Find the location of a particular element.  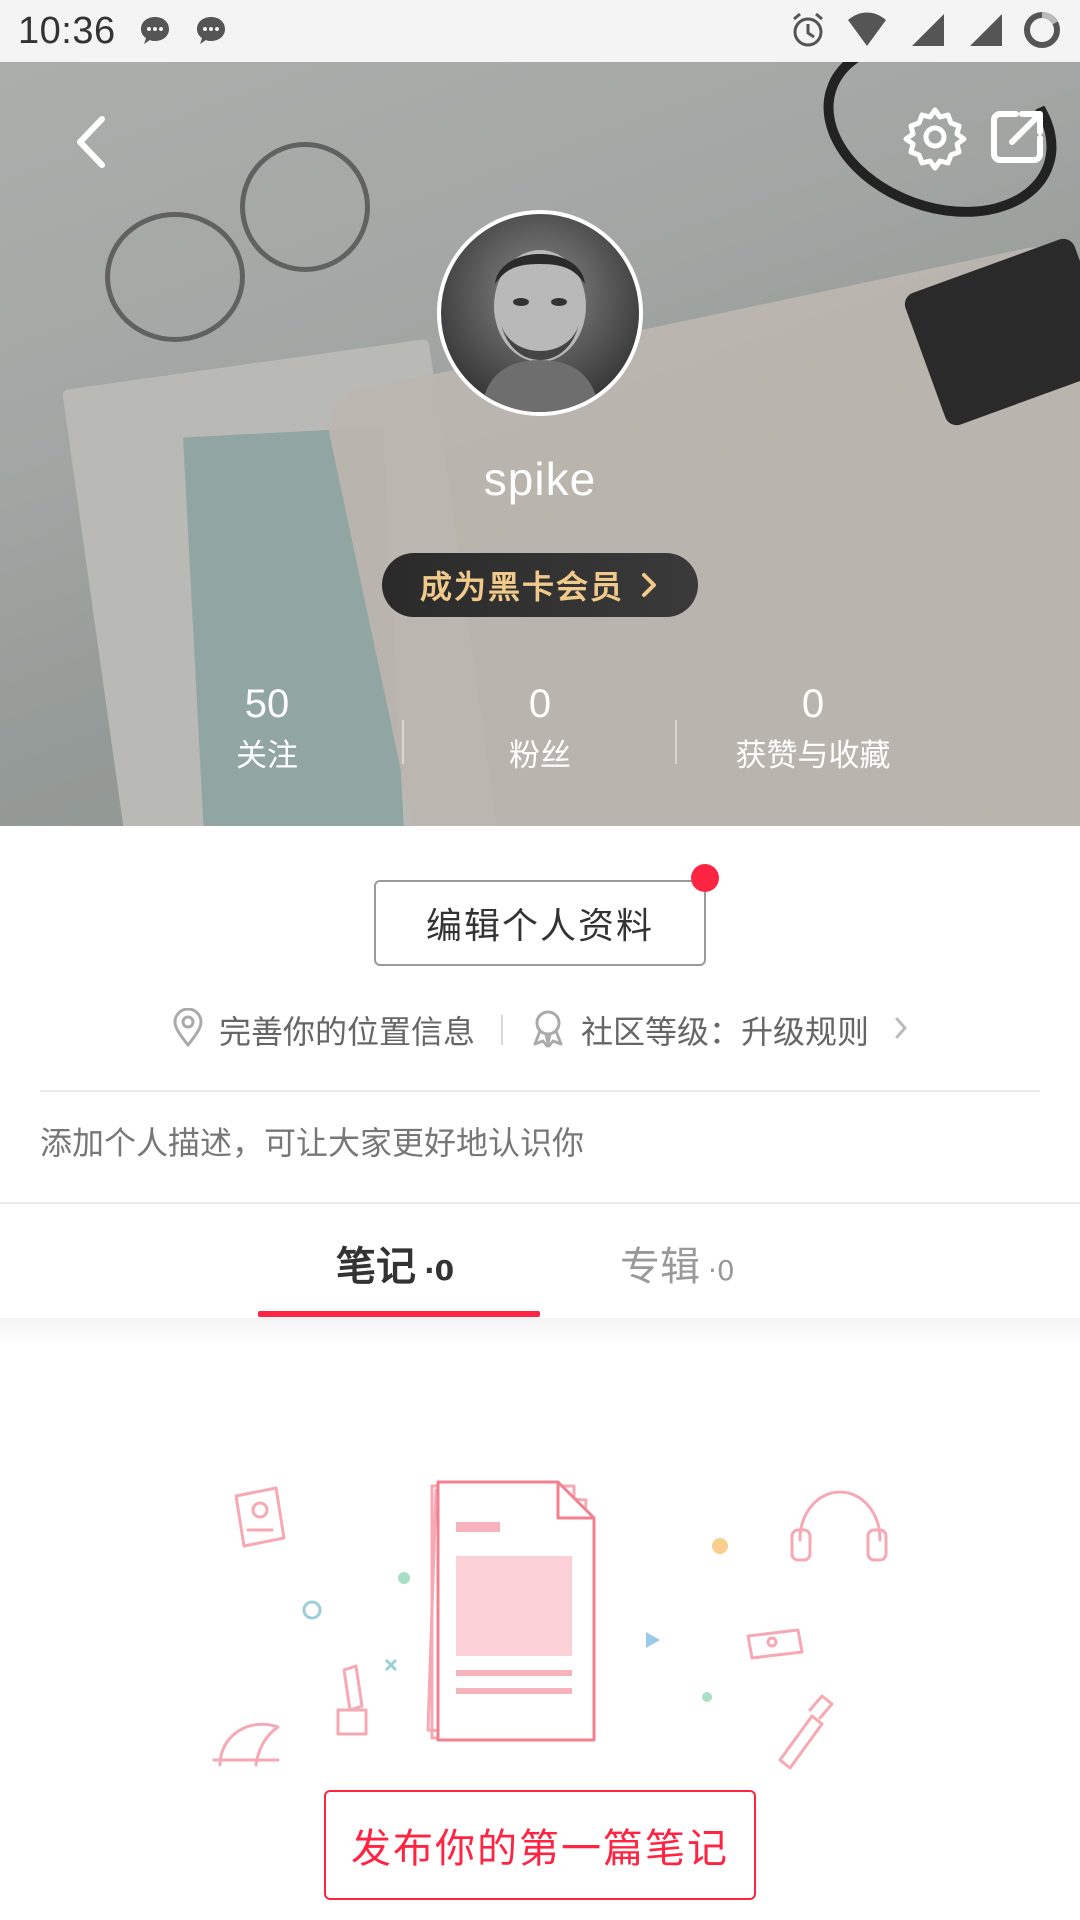

divider is located at coordinates (540, 1091).